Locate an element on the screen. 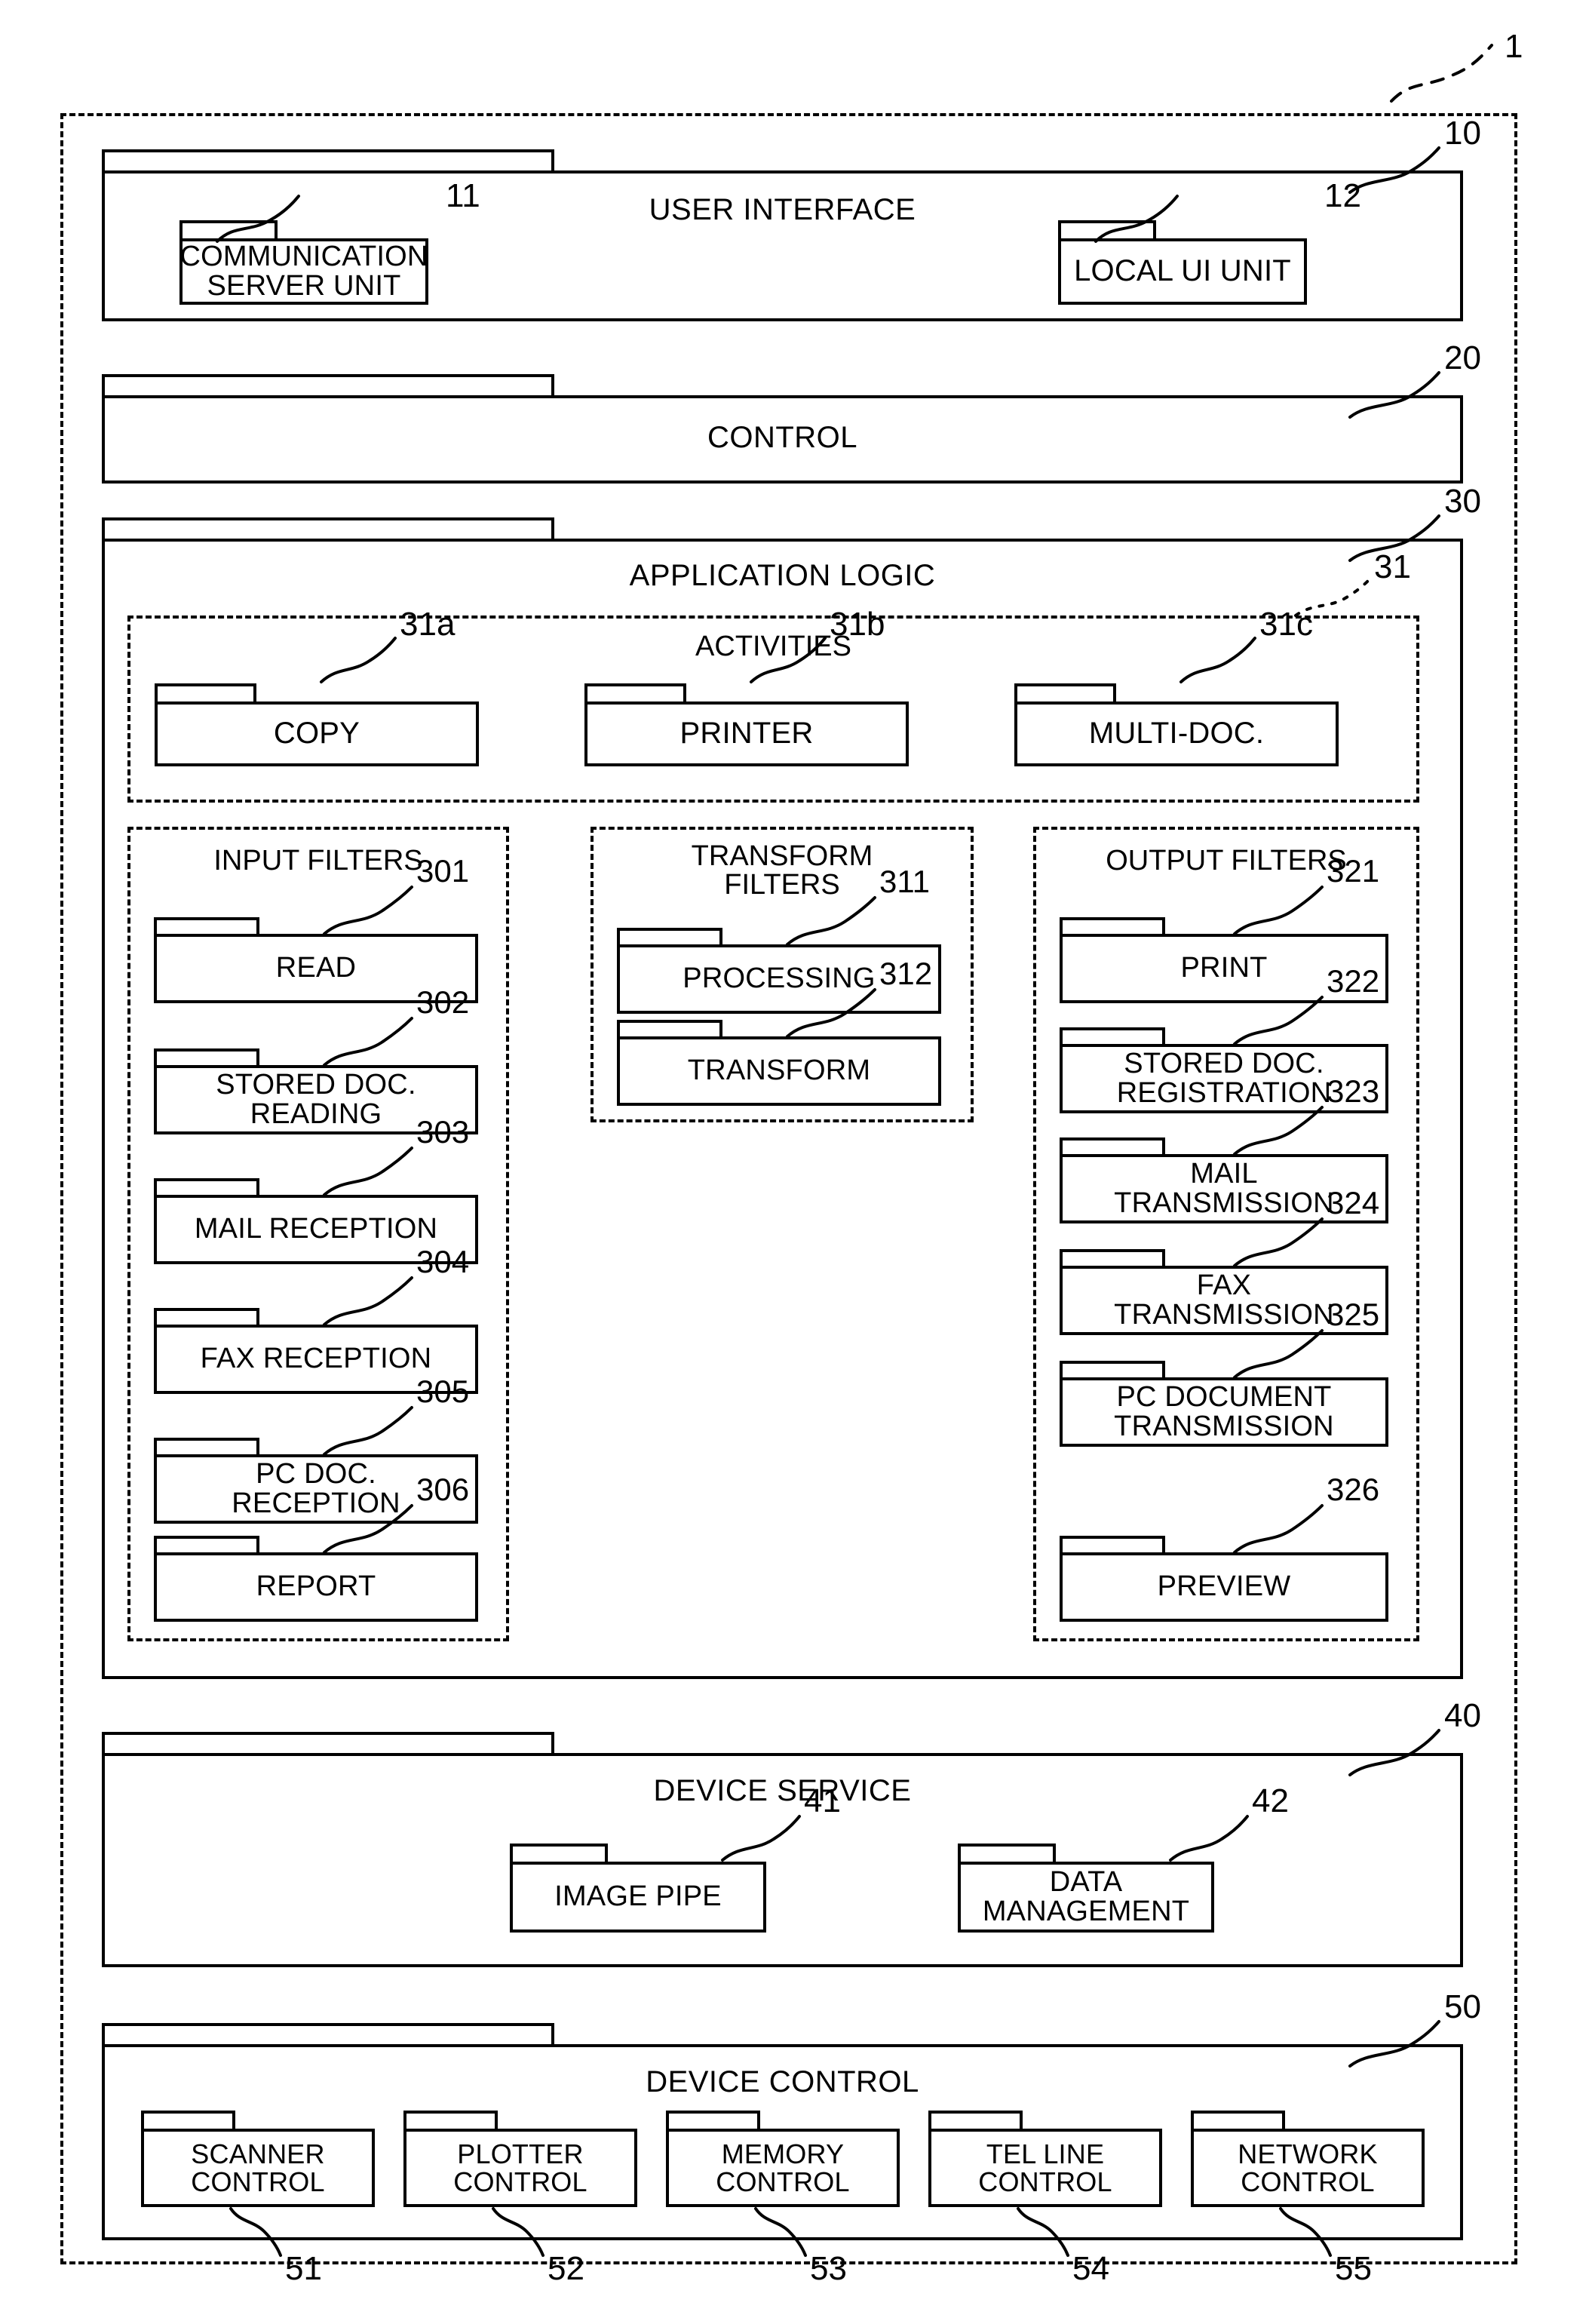  ref-label-305: 305 is located at coordinates (443, 1391).